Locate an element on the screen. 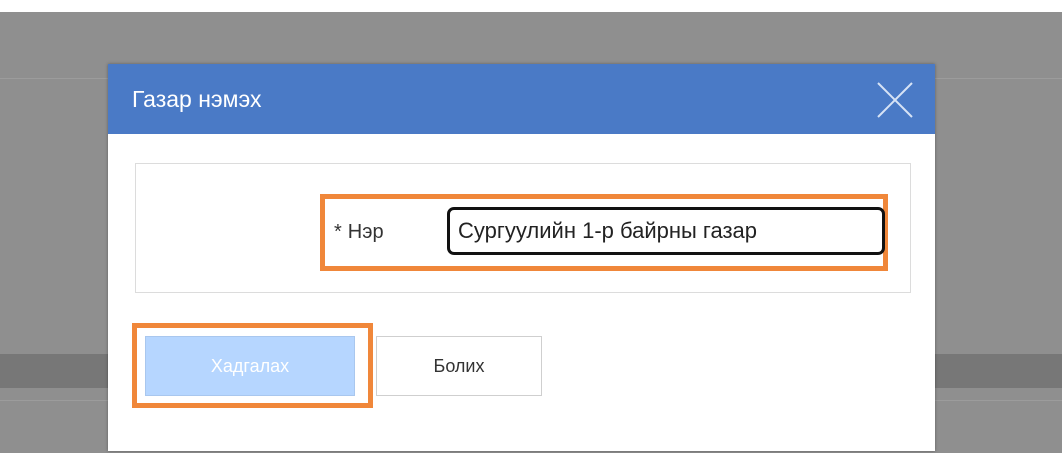  close-icon is located at coordinates (895, 100).